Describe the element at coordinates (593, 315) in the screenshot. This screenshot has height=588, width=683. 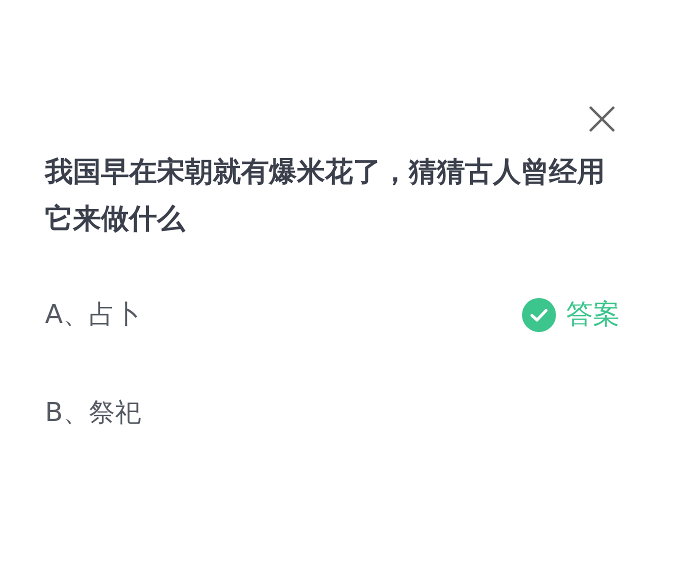
I see `answer-label: 答案` at that location.